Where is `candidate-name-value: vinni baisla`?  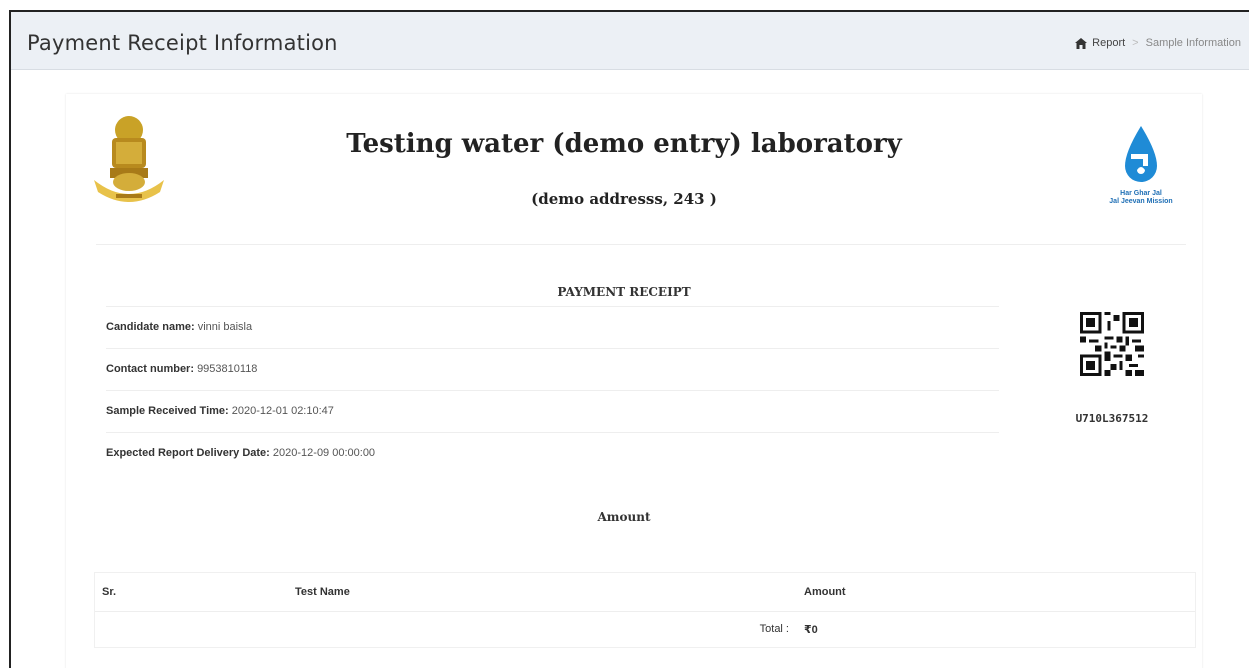 candidate-name-value: vinni baisla is located at coordinates (225, 327).